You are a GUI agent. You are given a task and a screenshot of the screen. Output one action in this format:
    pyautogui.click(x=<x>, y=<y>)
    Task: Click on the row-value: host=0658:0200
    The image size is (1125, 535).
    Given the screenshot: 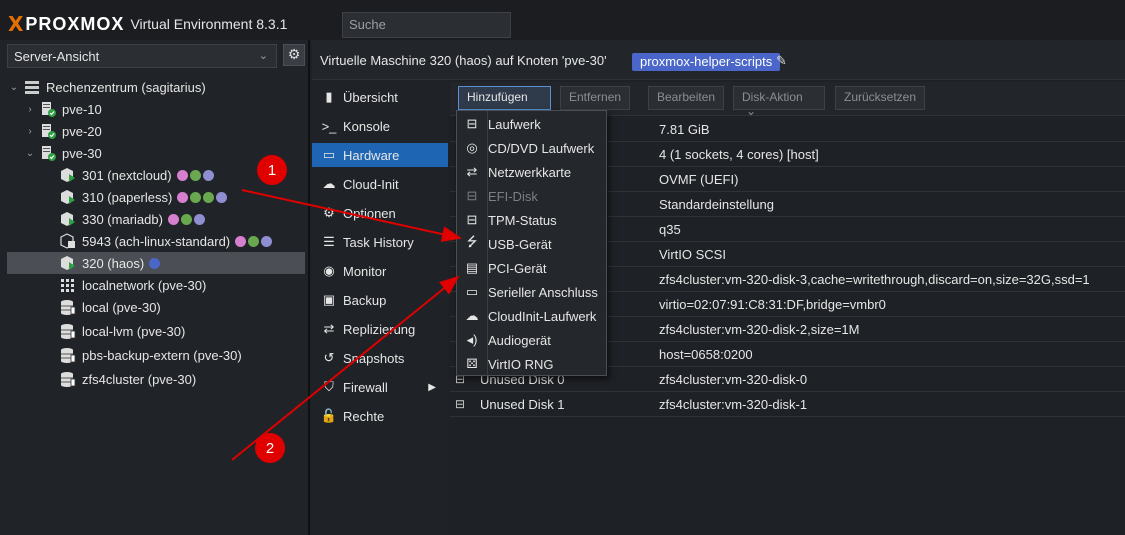 What is the action you would take?
    pyautogui.click(x=706, y=354)
    